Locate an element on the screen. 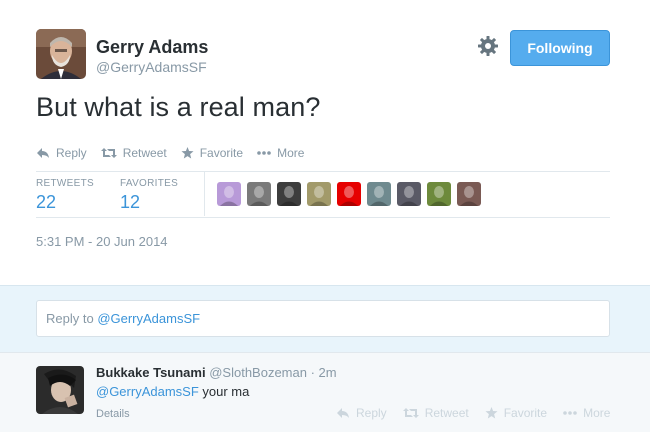  author-avatar is located at coordinates (61, 54).